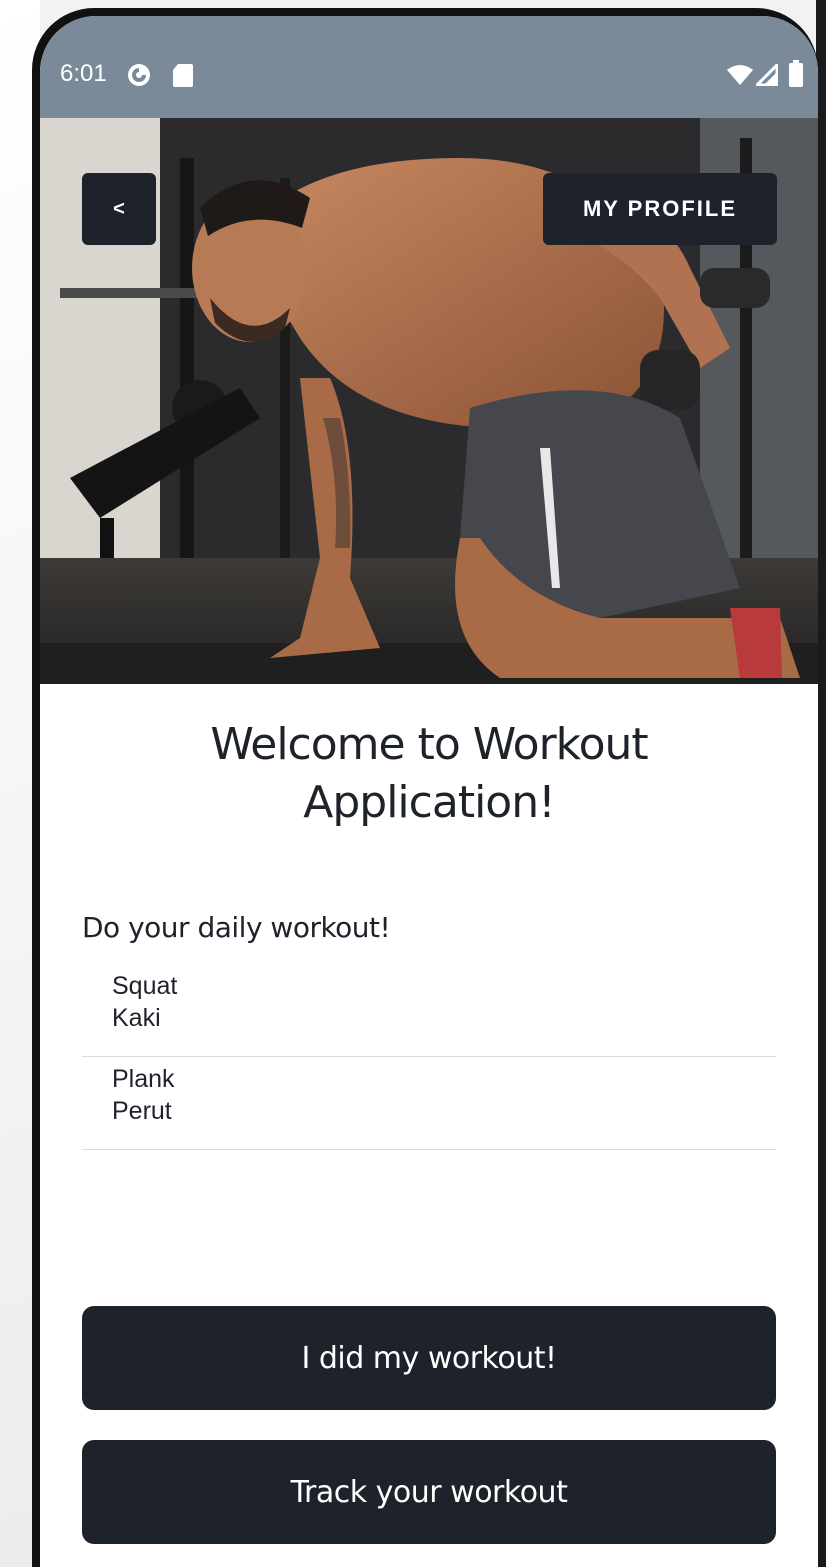  What do you see at coordinates (429, 1010) in the screenshot?
I see `workout-list-item: Squat Kaki` at bounding box center [429, 1010].